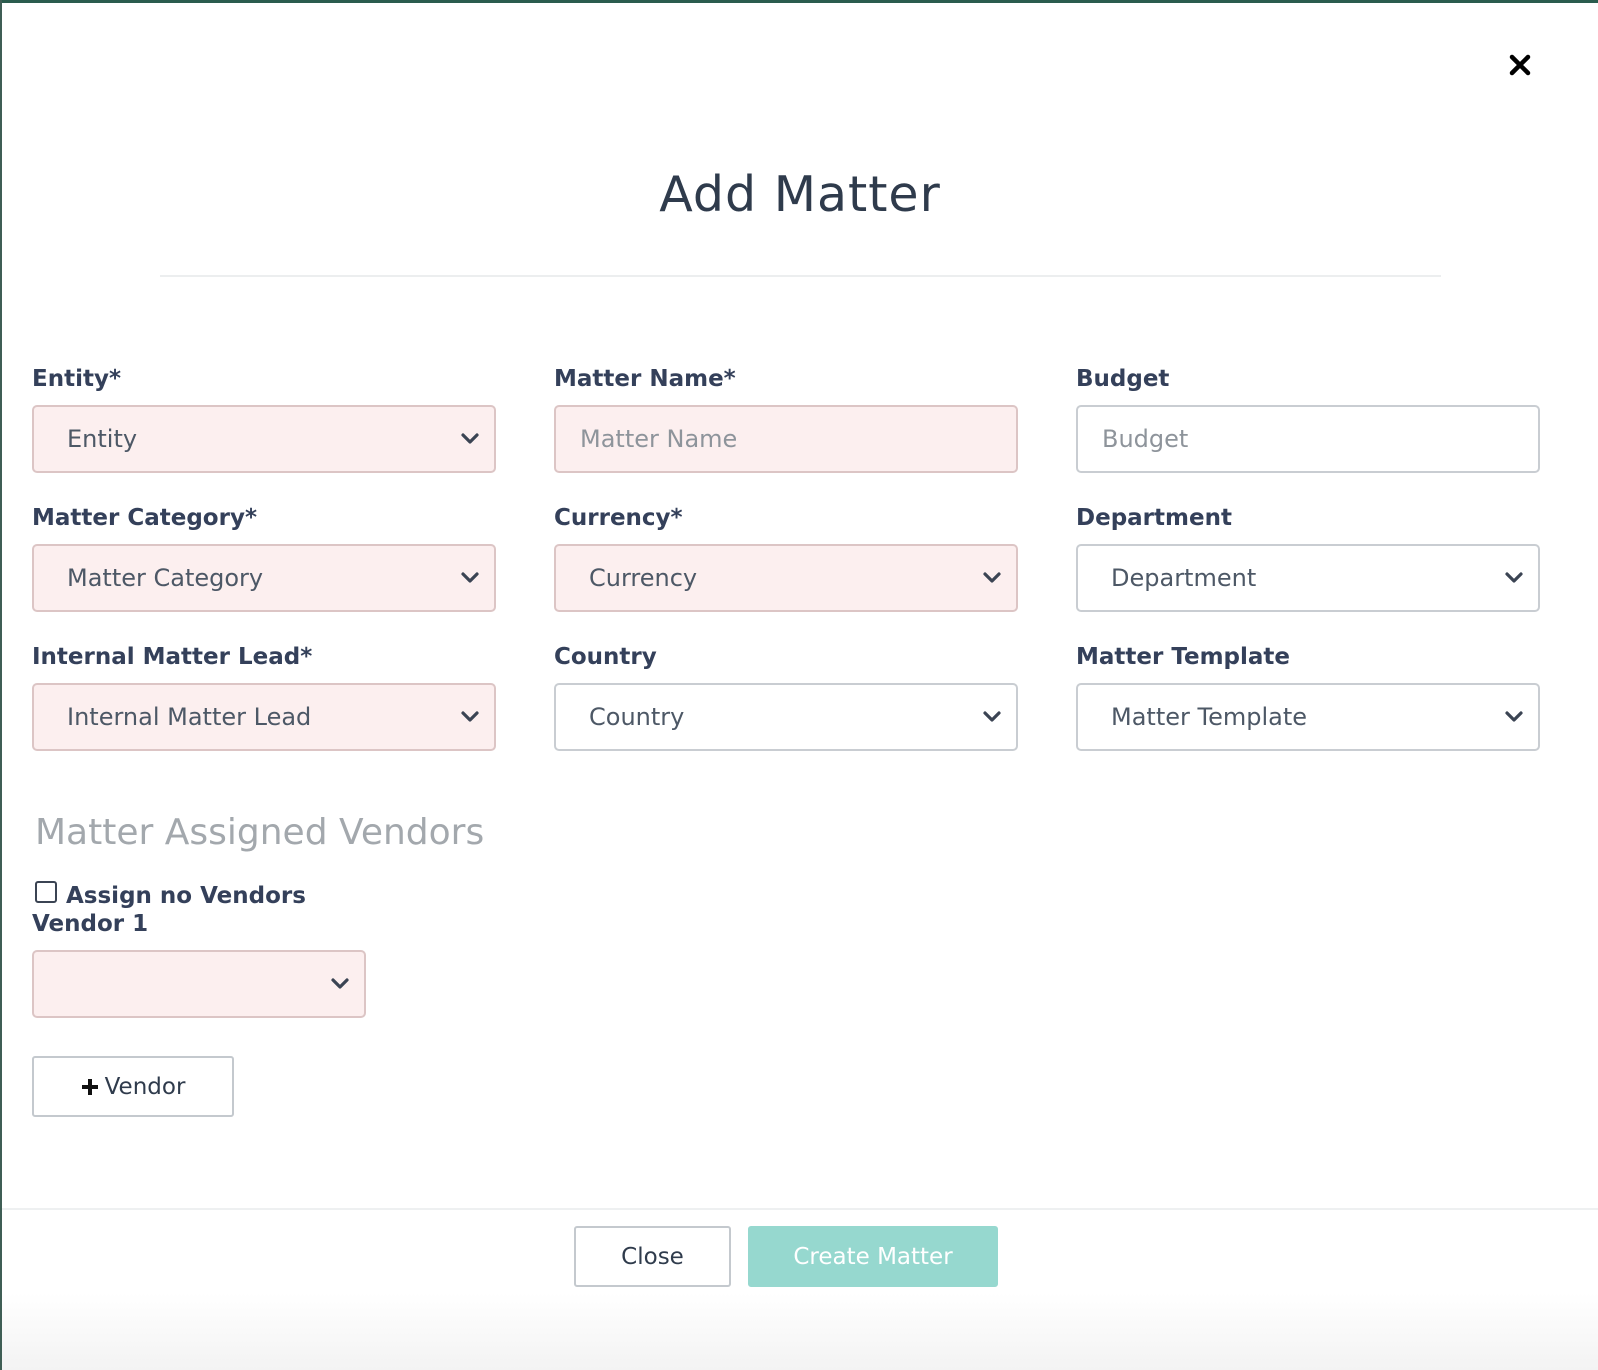  What do you see at coordinates (618, 518) in the screenshot?
I see `currency-label: Currency*` at bounding box center [618, 518].